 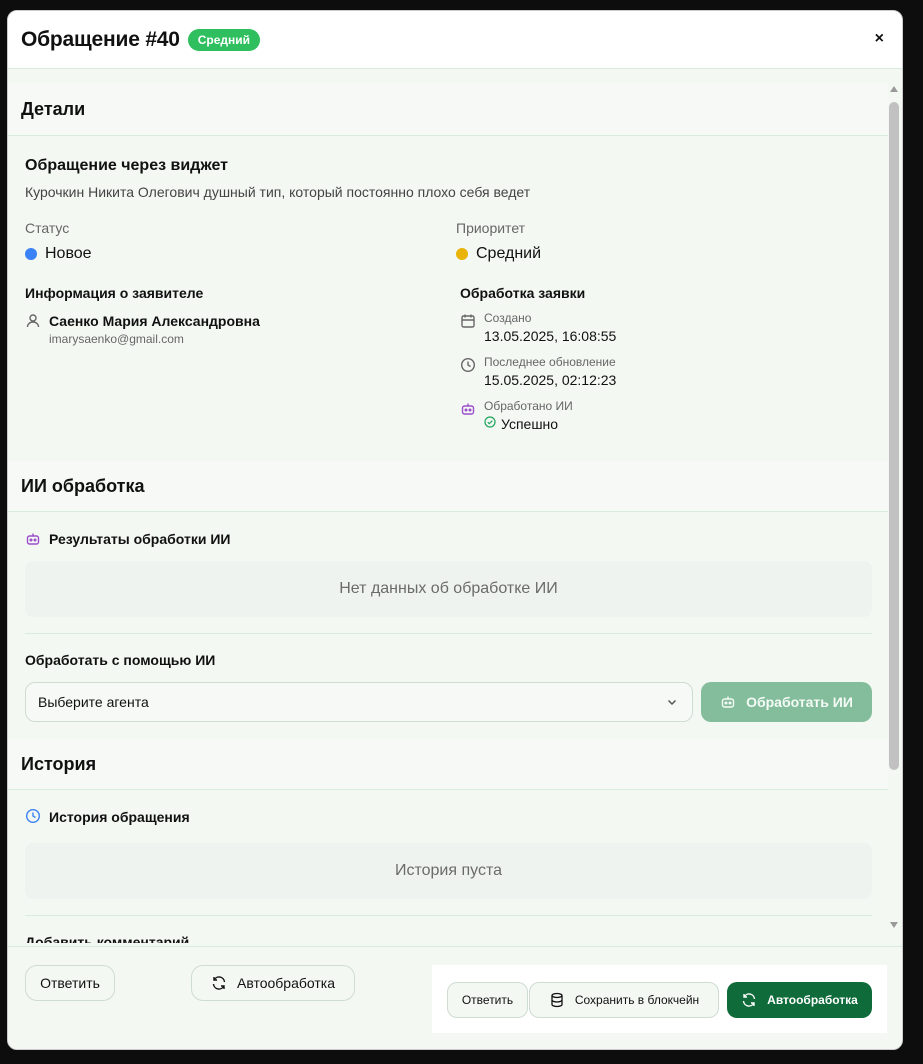 I want to click on status-dot, so click(x=31, y=253).